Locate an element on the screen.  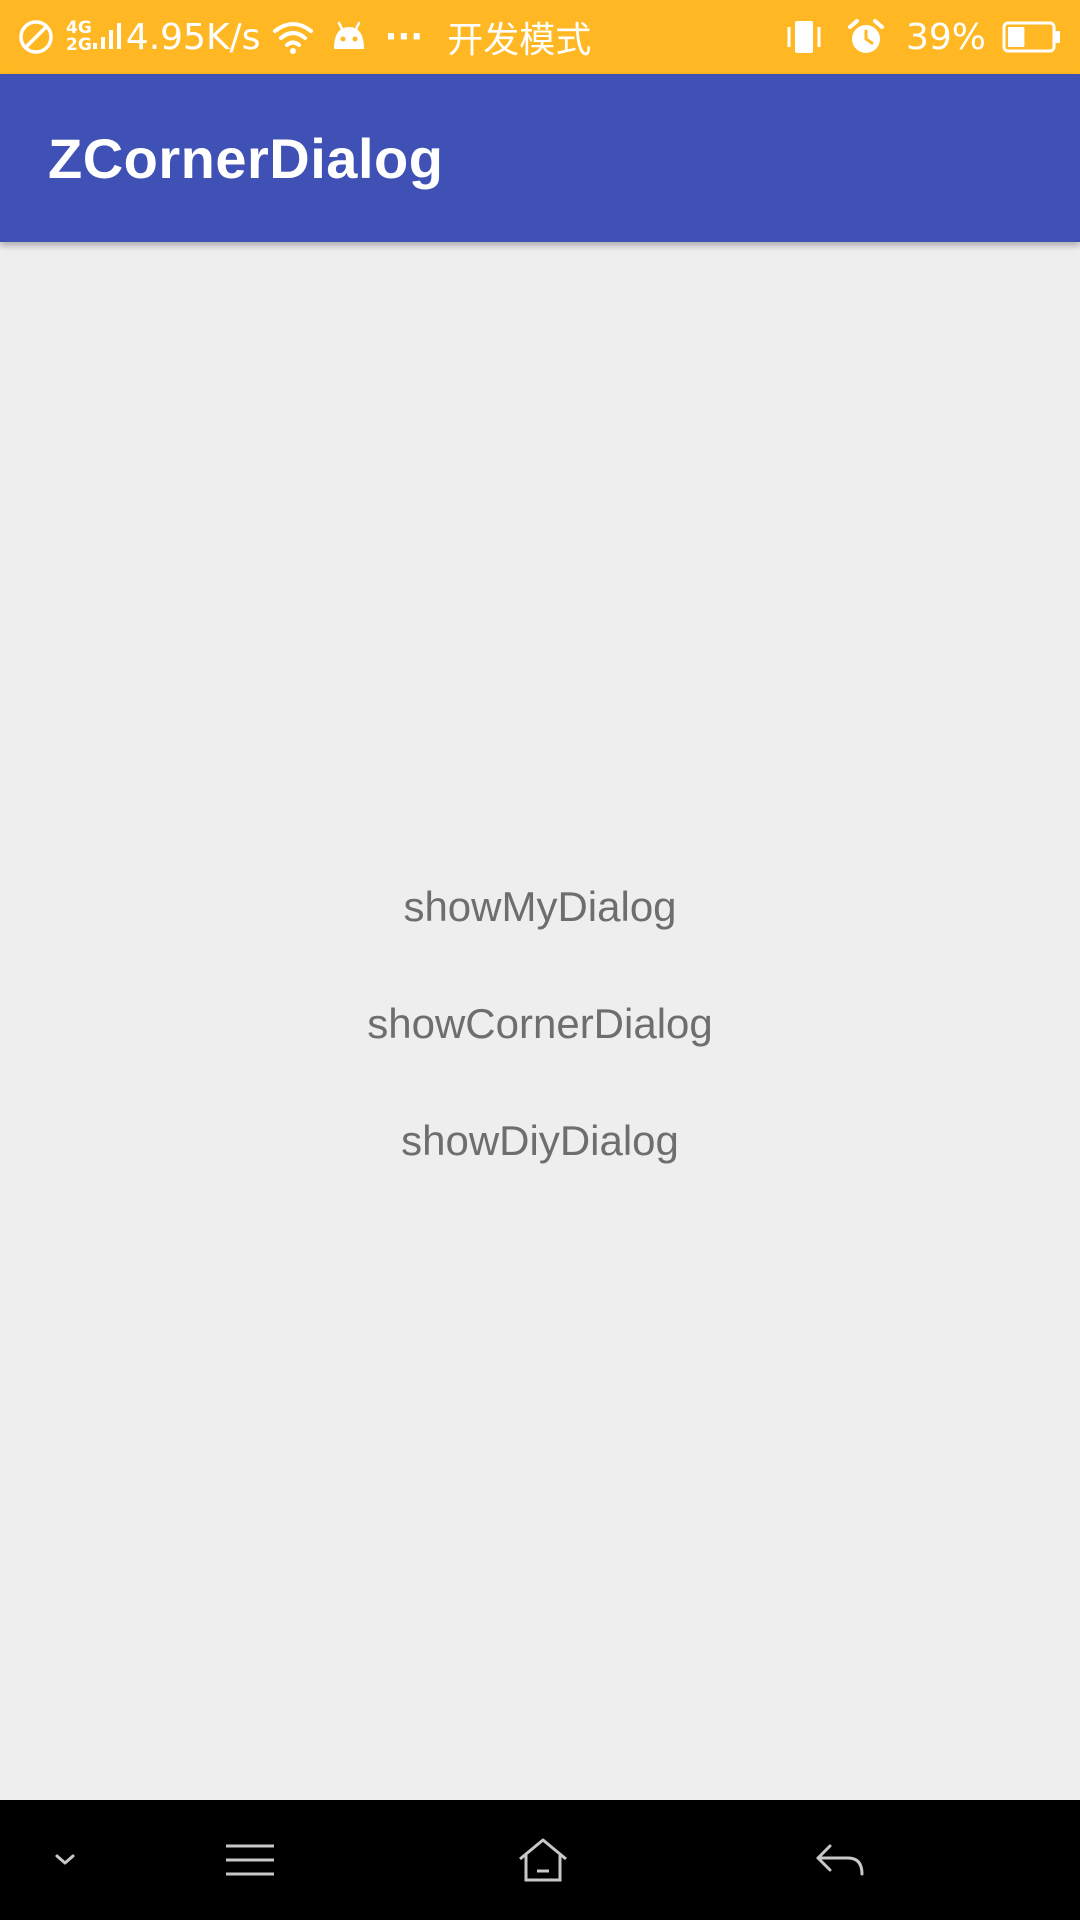
vibrate-icon is located at coordinates (804, 37).